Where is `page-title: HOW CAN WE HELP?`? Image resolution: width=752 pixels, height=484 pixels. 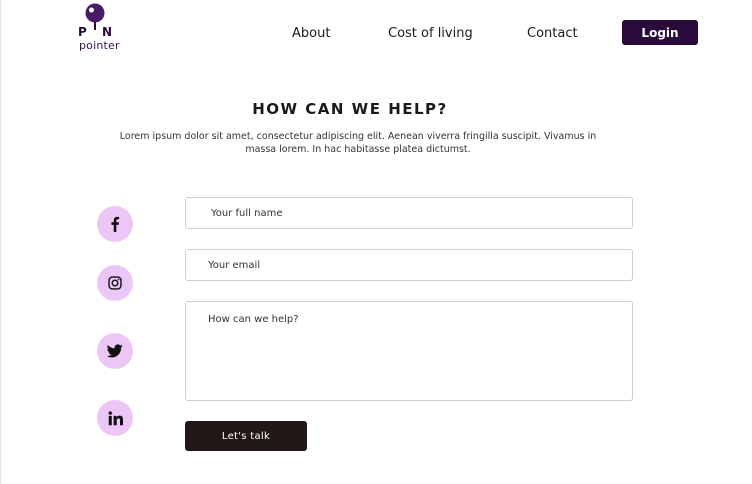
page-title: HOW CAN WE HELP? is located at coordinates (350, 109).